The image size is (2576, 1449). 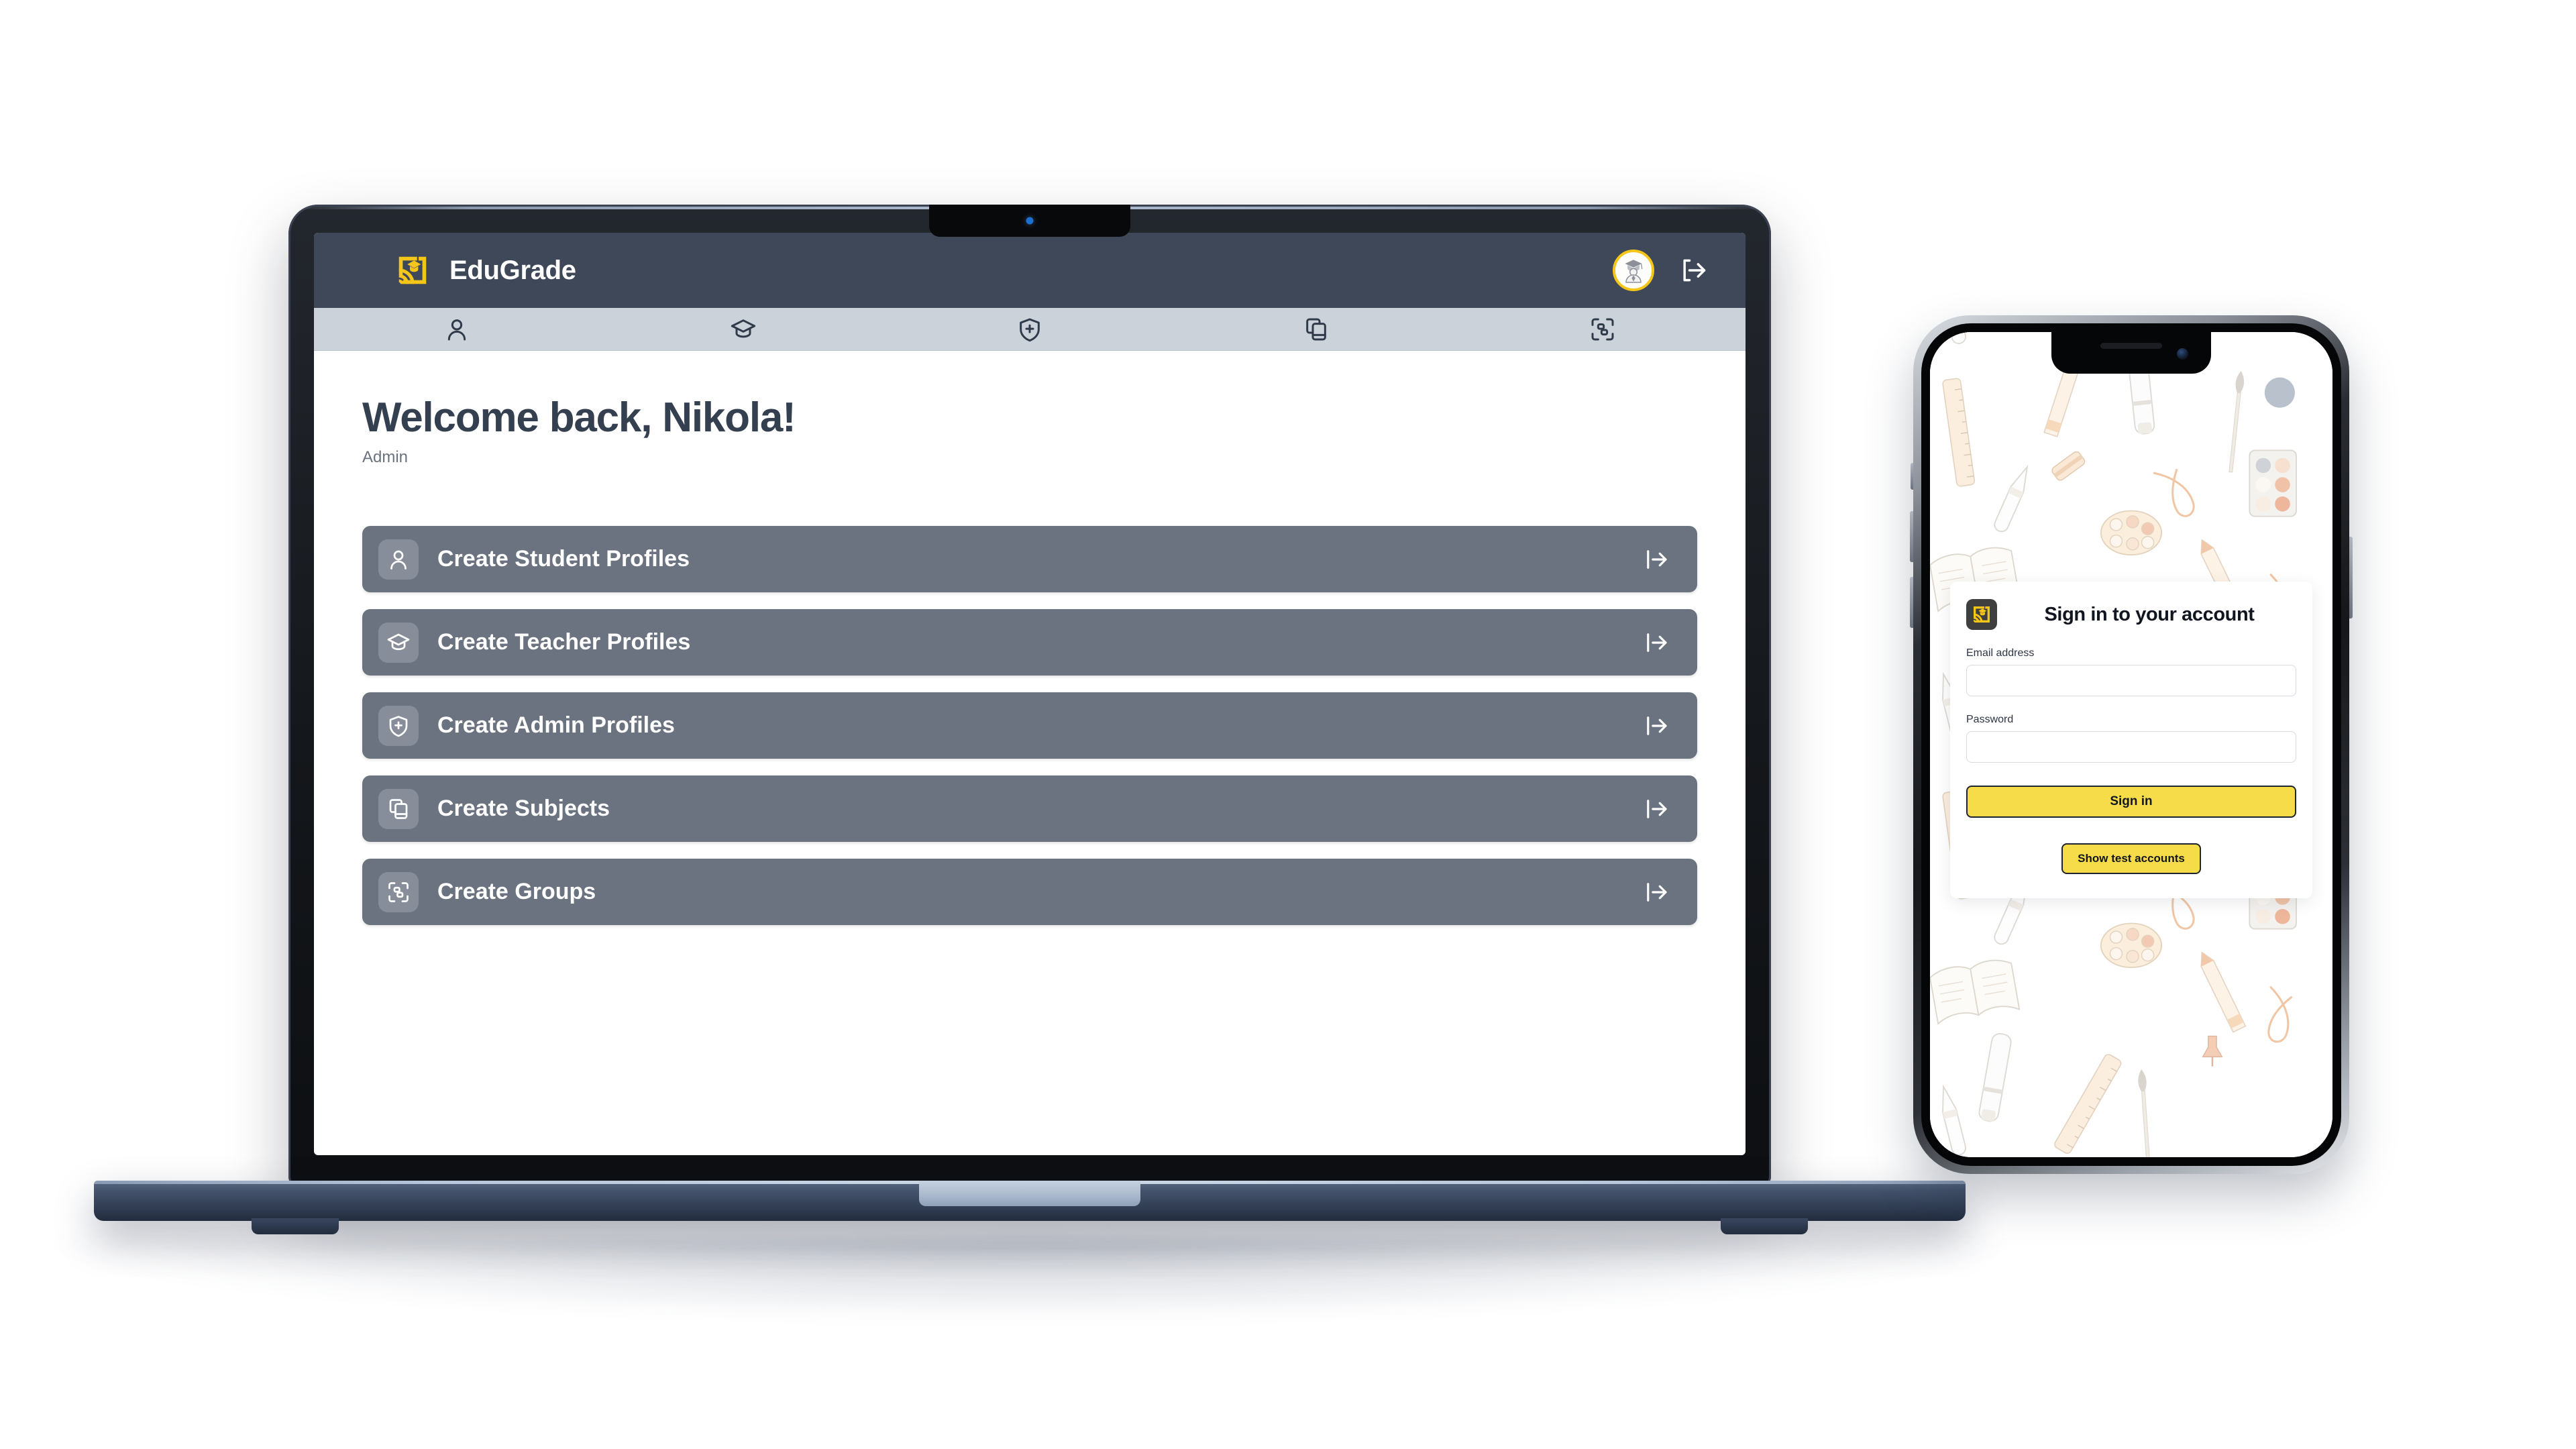 I want to click on card-label: Create Teacher Profiles, so click(x=564, y=642).